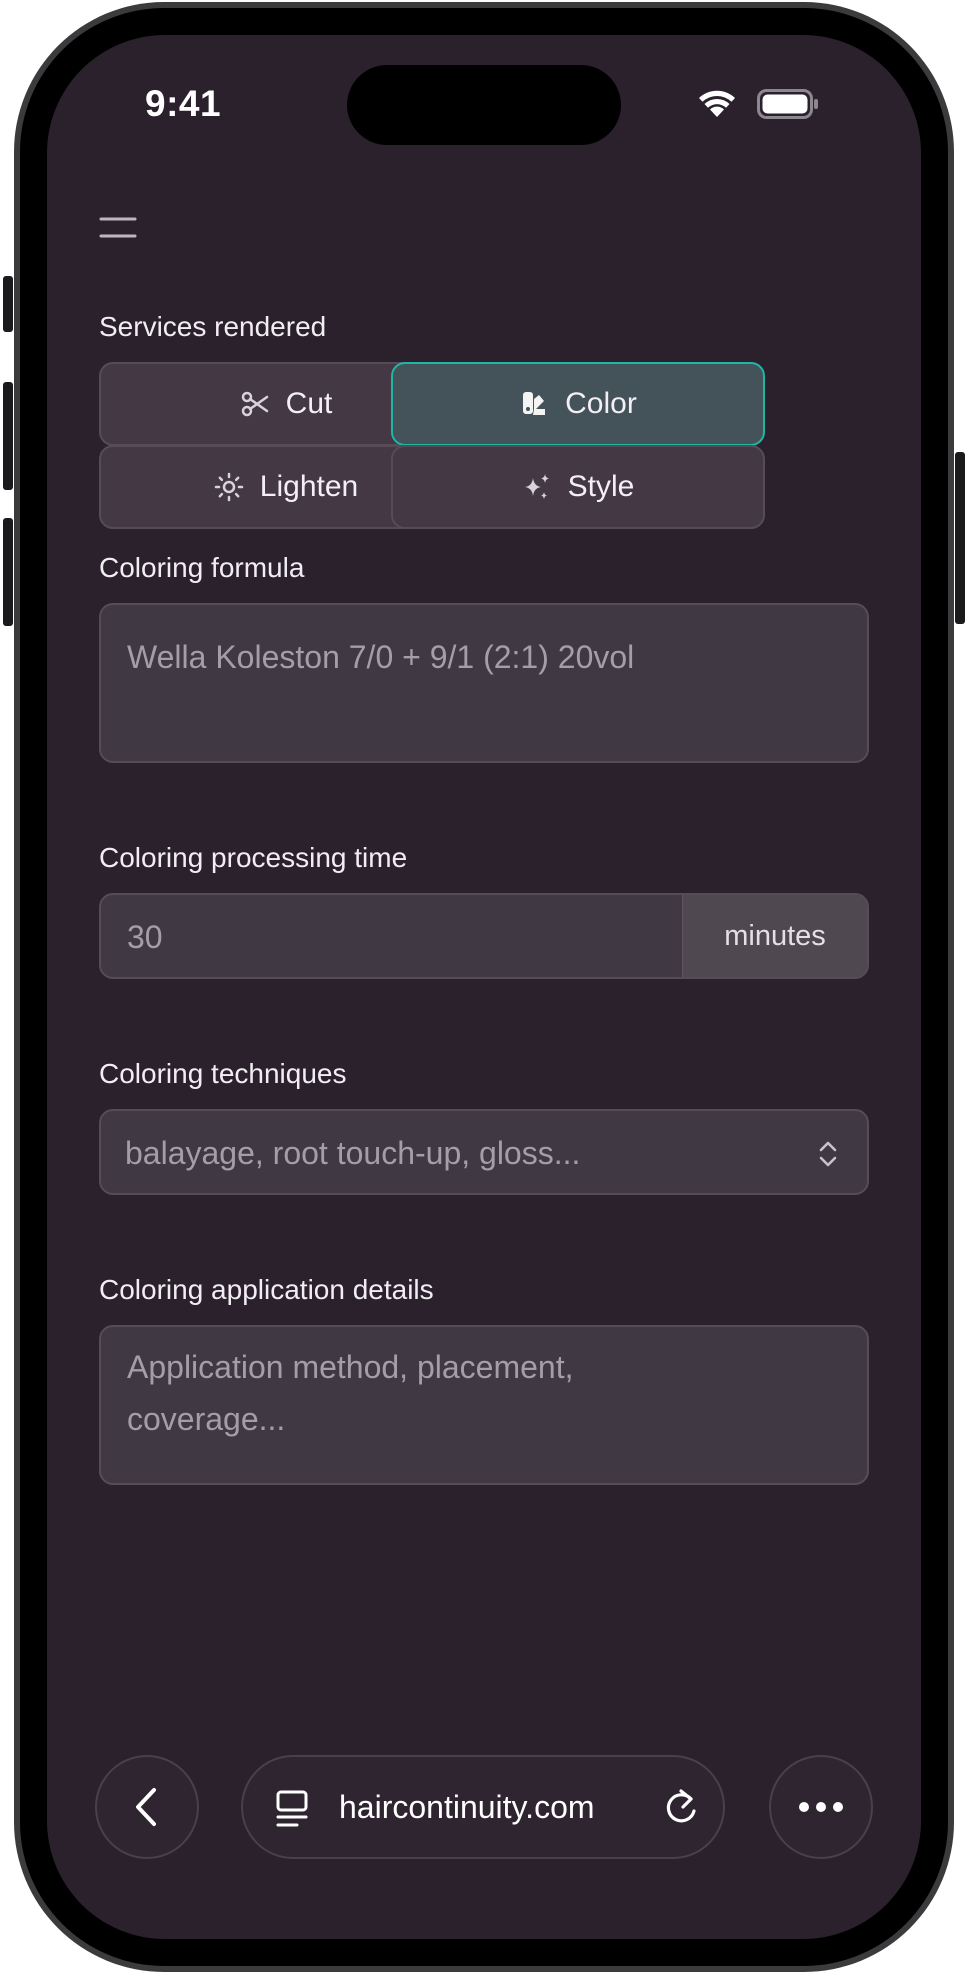 This screenshot has height=1976, width=968. What do you see at coordinates (8, 304) in the screenshot?
I see `action-button` at bounding box center [8, 304].